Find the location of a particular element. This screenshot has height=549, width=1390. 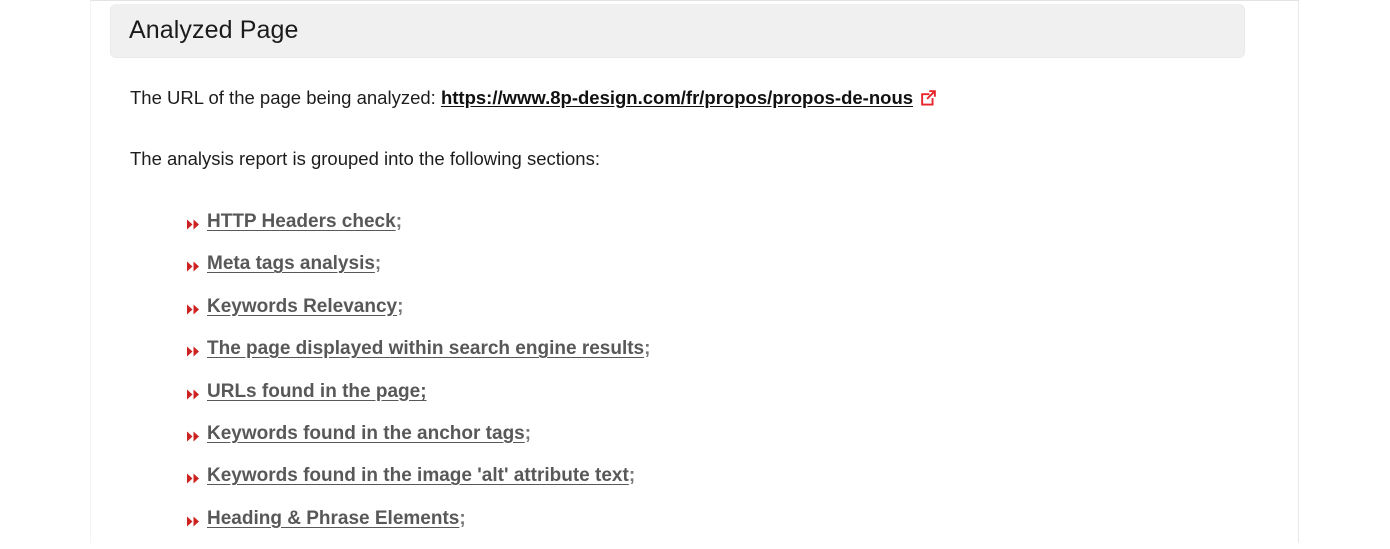

list-item: Keywords found in the anchor tags; is located at coordinates (418, 443).